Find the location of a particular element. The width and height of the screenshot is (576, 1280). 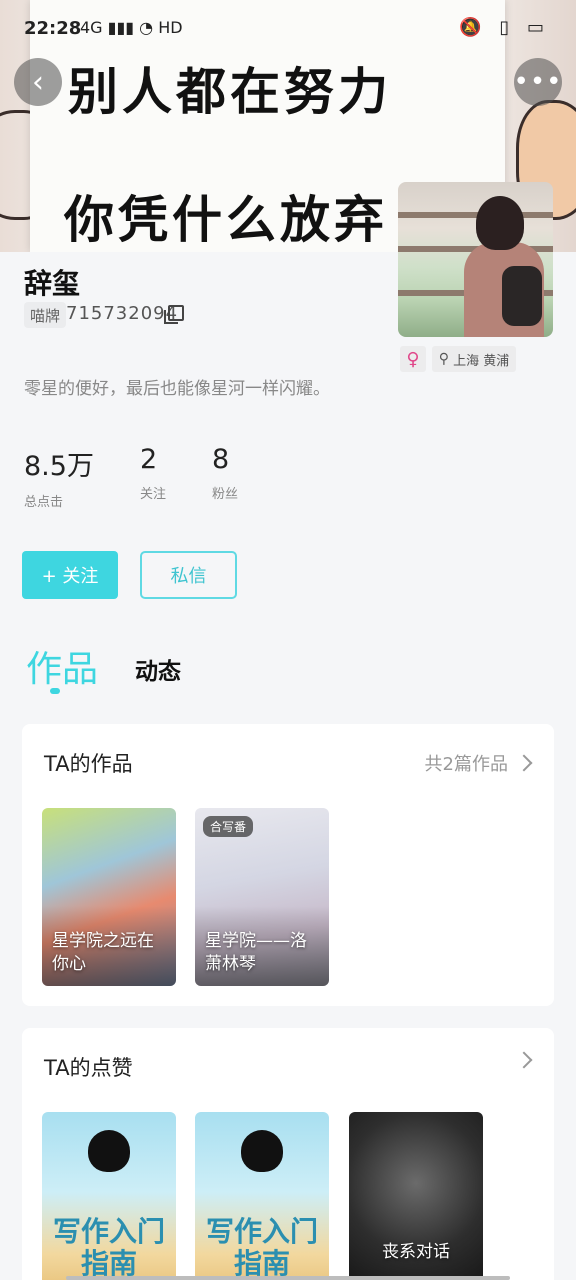

female-icon: ♀ is located at coordinates (413, 359).